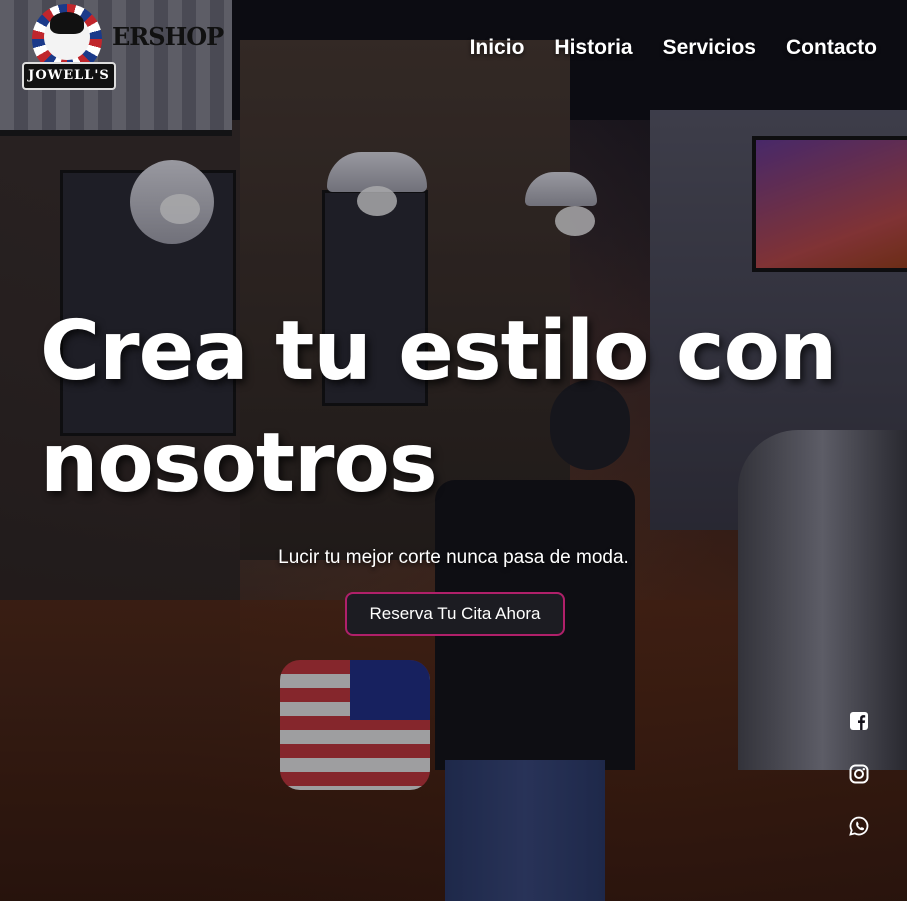  What do you see at coordinates (831, 48) in the screenshot?
I see `nav-item-contacto: Contacto` at bounding box center [831, 48].